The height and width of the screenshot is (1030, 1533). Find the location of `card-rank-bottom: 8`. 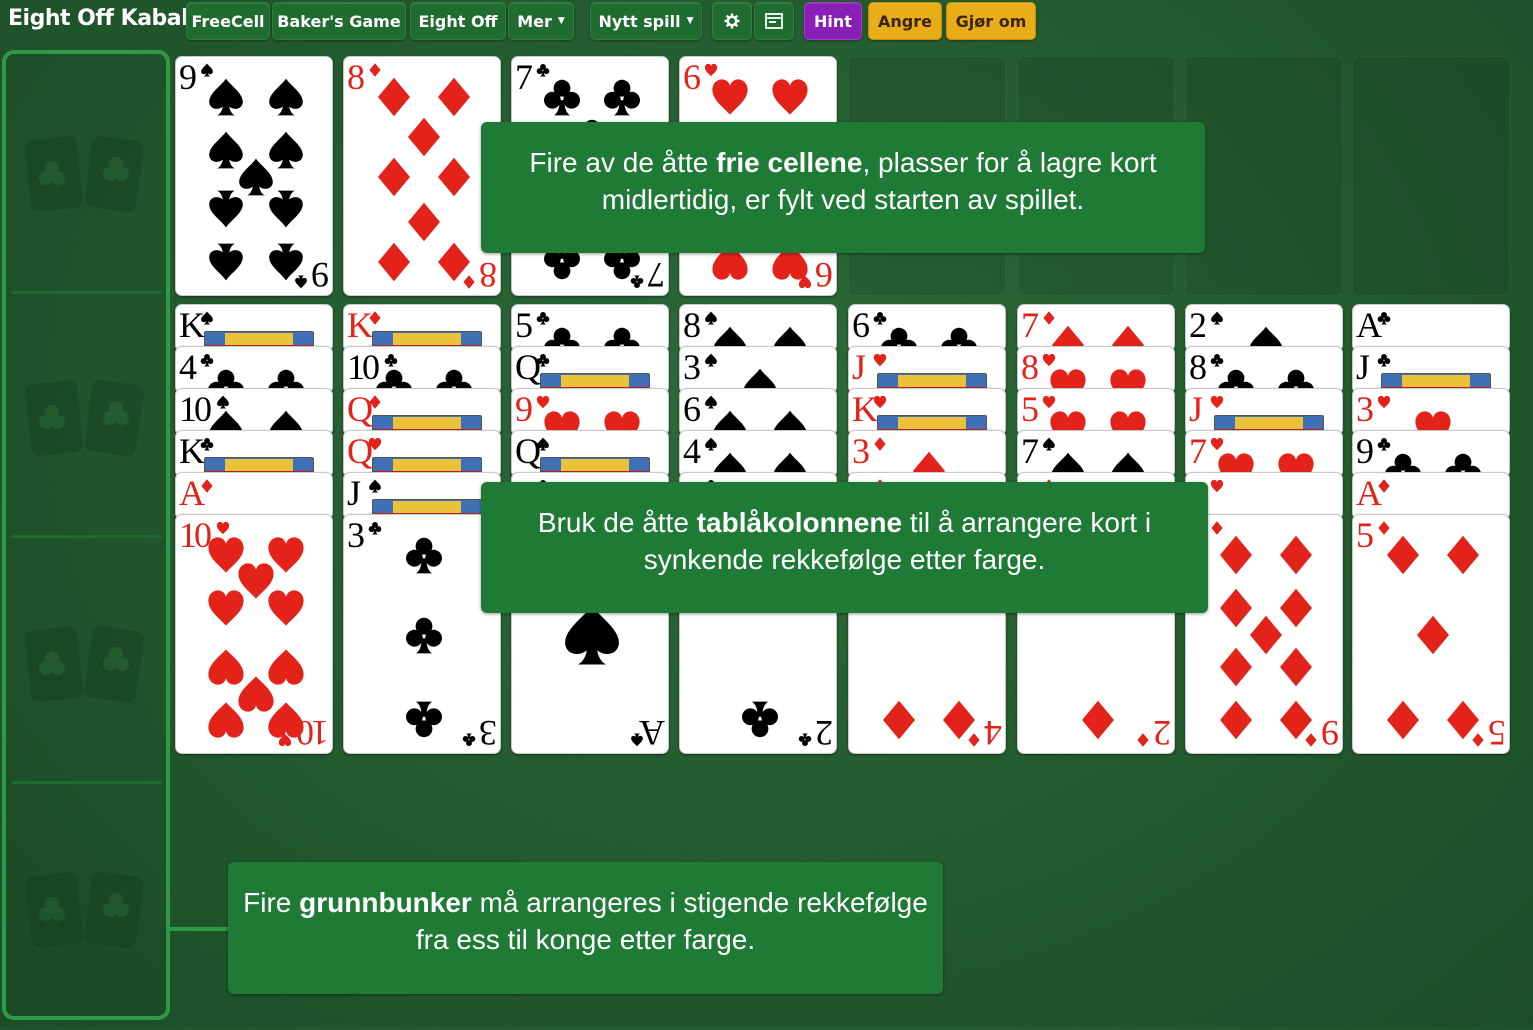

card-rank-bottom: 8 is located at coordinates (489, 275).